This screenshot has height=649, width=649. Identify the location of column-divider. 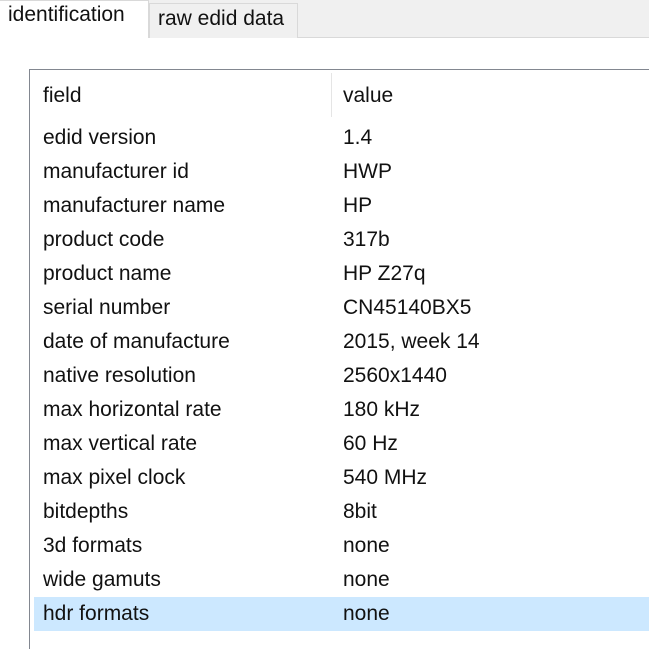
(331, 95).